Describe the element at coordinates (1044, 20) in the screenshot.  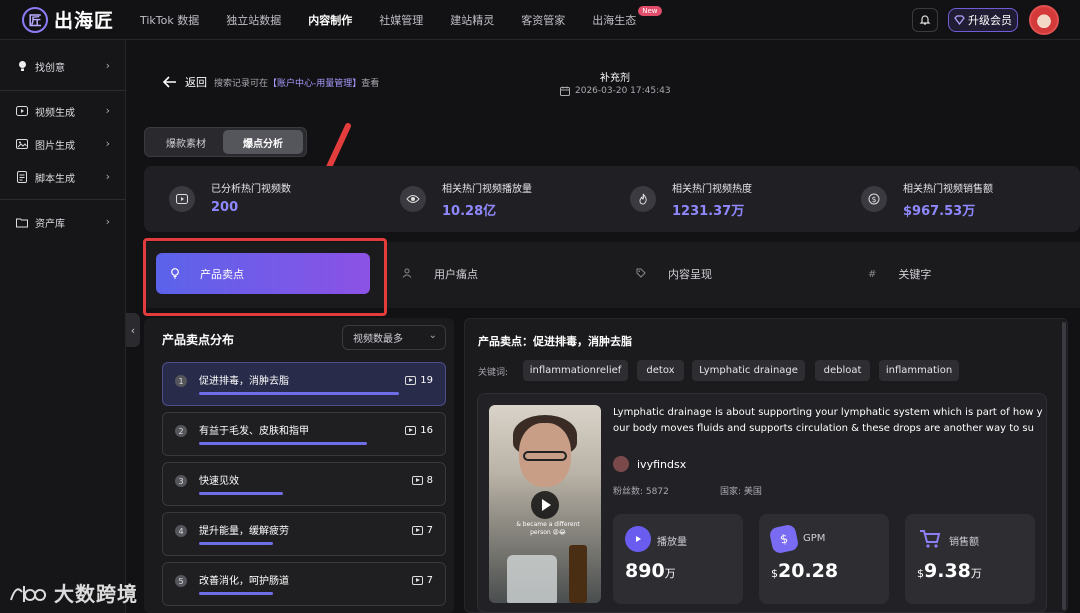
I see `user-avatar` at that location.